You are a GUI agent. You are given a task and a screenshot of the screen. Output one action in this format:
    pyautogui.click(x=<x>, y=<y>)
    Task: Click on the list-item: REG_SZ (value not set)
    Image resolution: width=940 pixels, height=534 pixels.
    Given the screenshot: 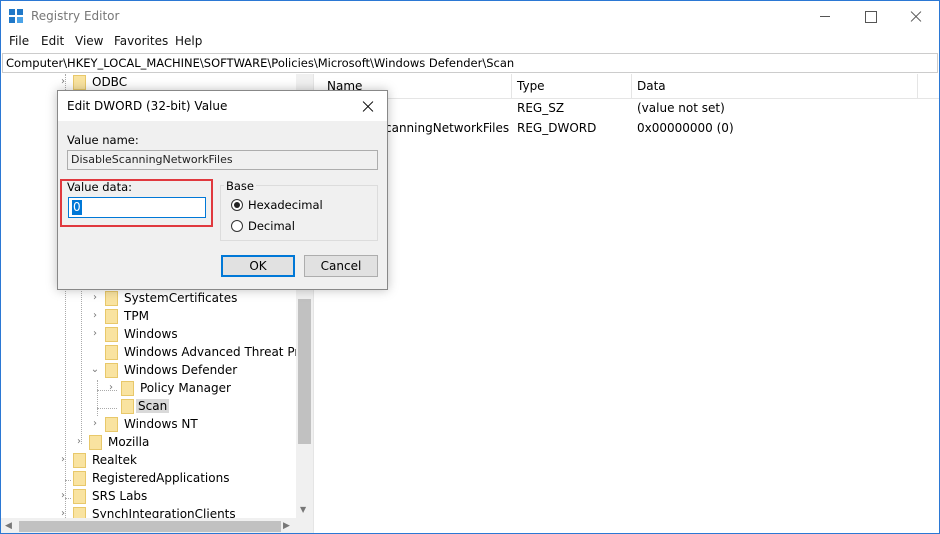 What is the action you would take?
    pyautogui.click(x=629, y=108)
    